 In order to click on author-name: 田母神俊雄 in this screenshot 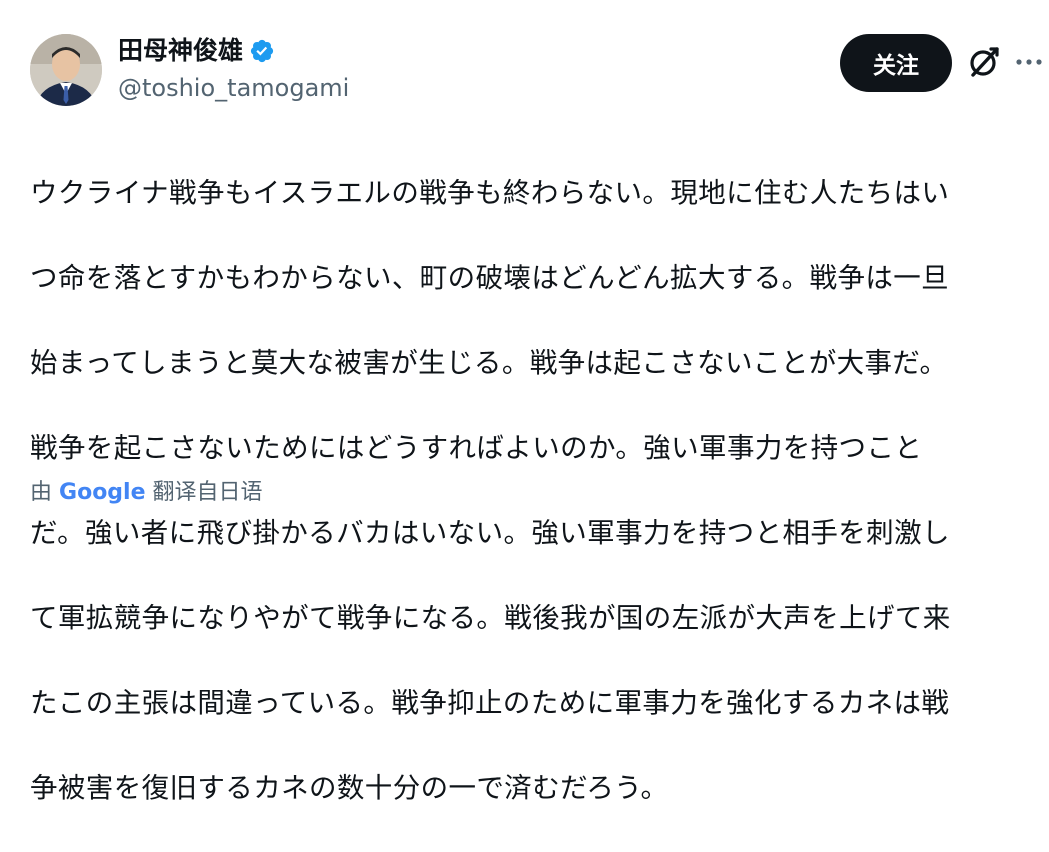, I will do `click(180, 51)`.